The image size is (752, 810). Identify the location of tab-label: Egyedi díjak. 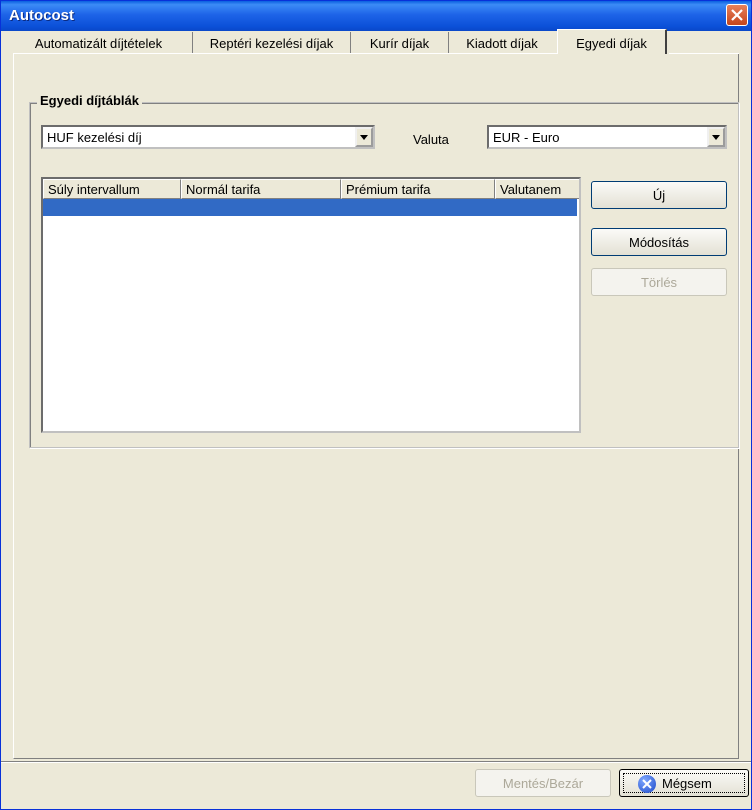
(611, 43).